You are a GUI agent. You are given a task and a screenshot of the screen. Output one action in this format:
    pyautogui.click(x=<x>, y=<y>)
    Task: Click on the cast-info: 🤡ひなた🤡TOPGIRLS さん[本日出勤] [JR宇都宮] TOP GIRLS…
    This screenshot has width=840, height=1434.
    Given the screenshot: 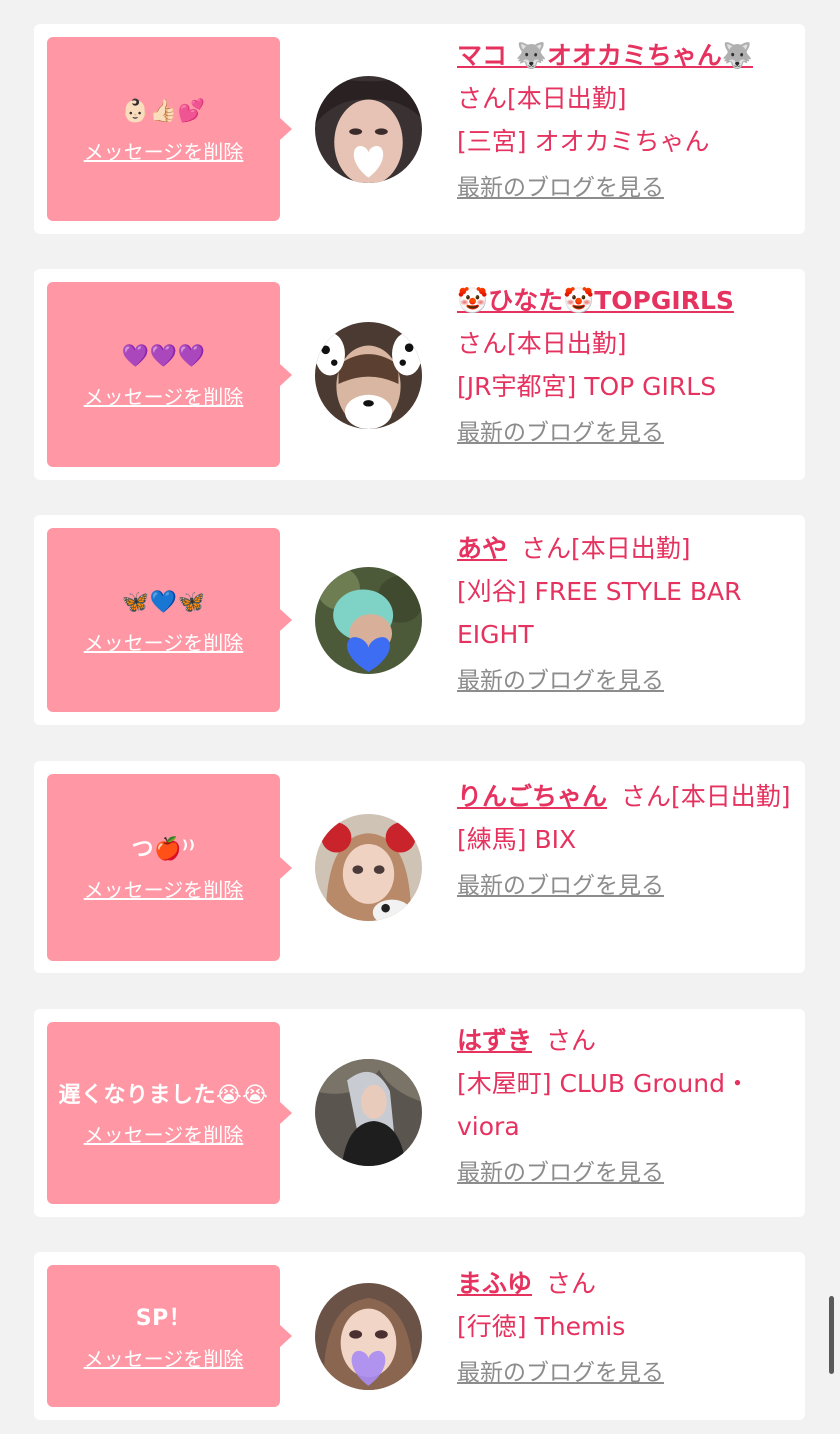 What is the action you would take?
    pyautogui.click(x=625, y=364)
    